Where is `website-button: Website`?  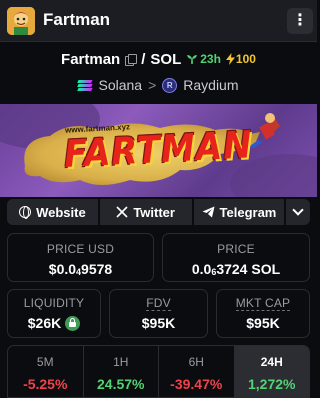 website-button: Website is located at coordinates (52, 212).